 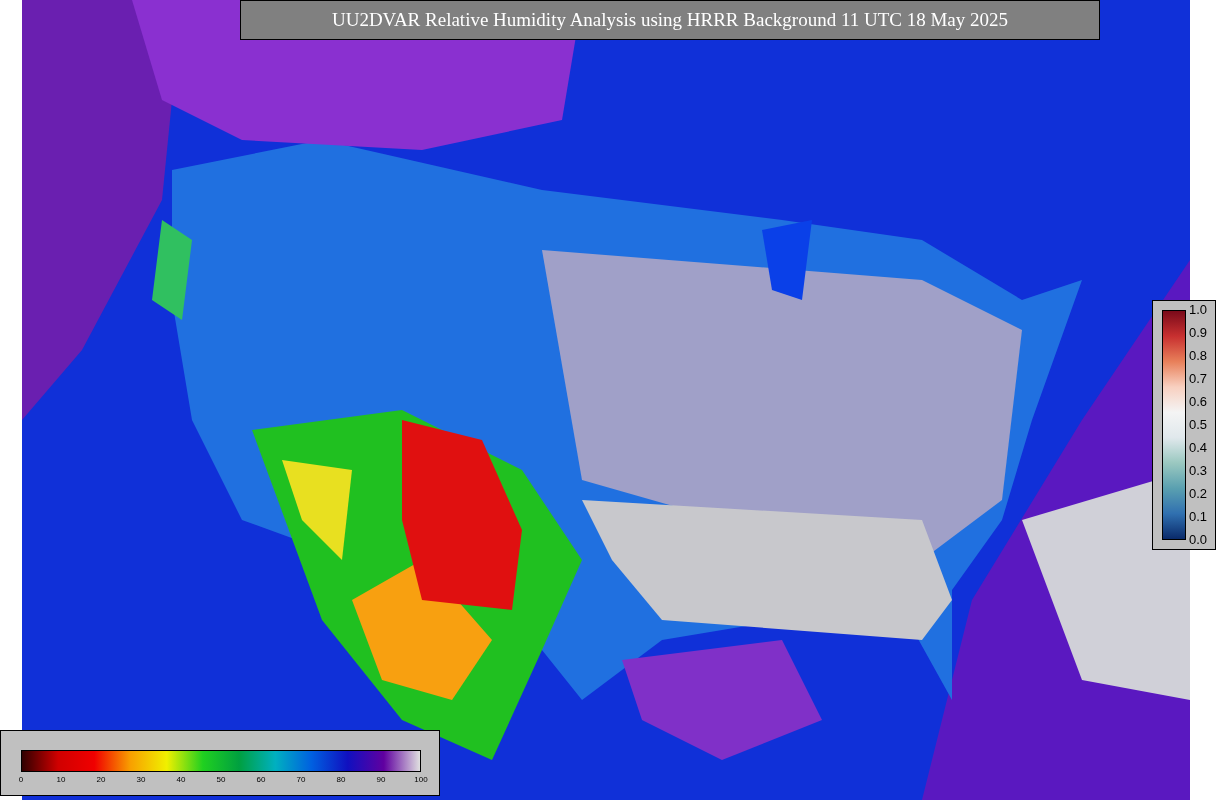 I want to click on tick-label: 0.5, so click(x=1198, y=425).